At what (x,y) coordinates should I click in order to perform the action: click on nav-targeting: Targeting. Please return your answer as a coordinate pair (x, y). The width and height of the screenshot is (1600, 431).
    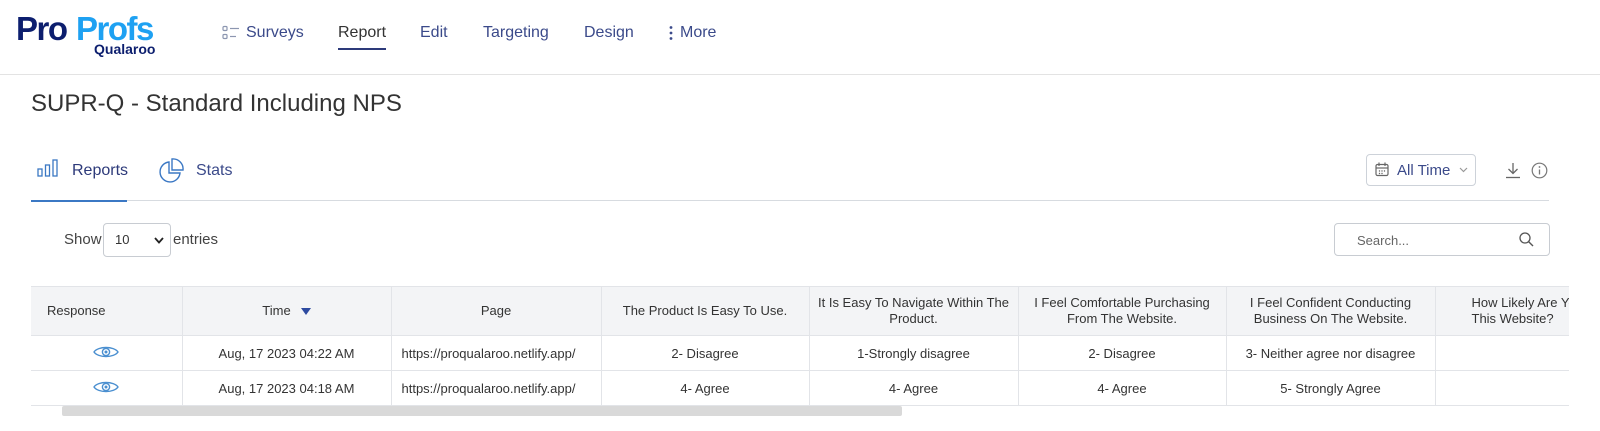
    Looking at the image, I should click on (516, 35).